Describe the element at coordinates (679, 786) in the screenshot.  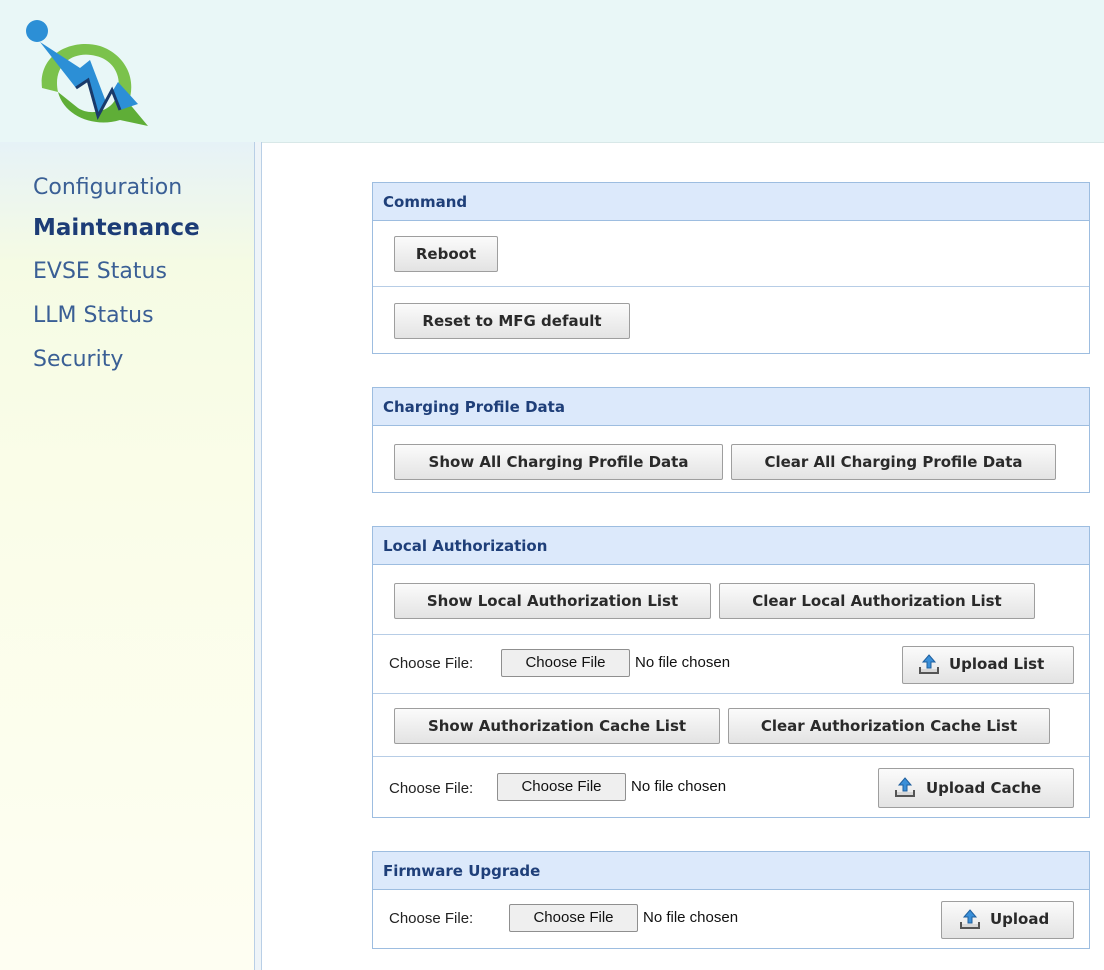
I see `file-status-cache: No file chosen` at that location.